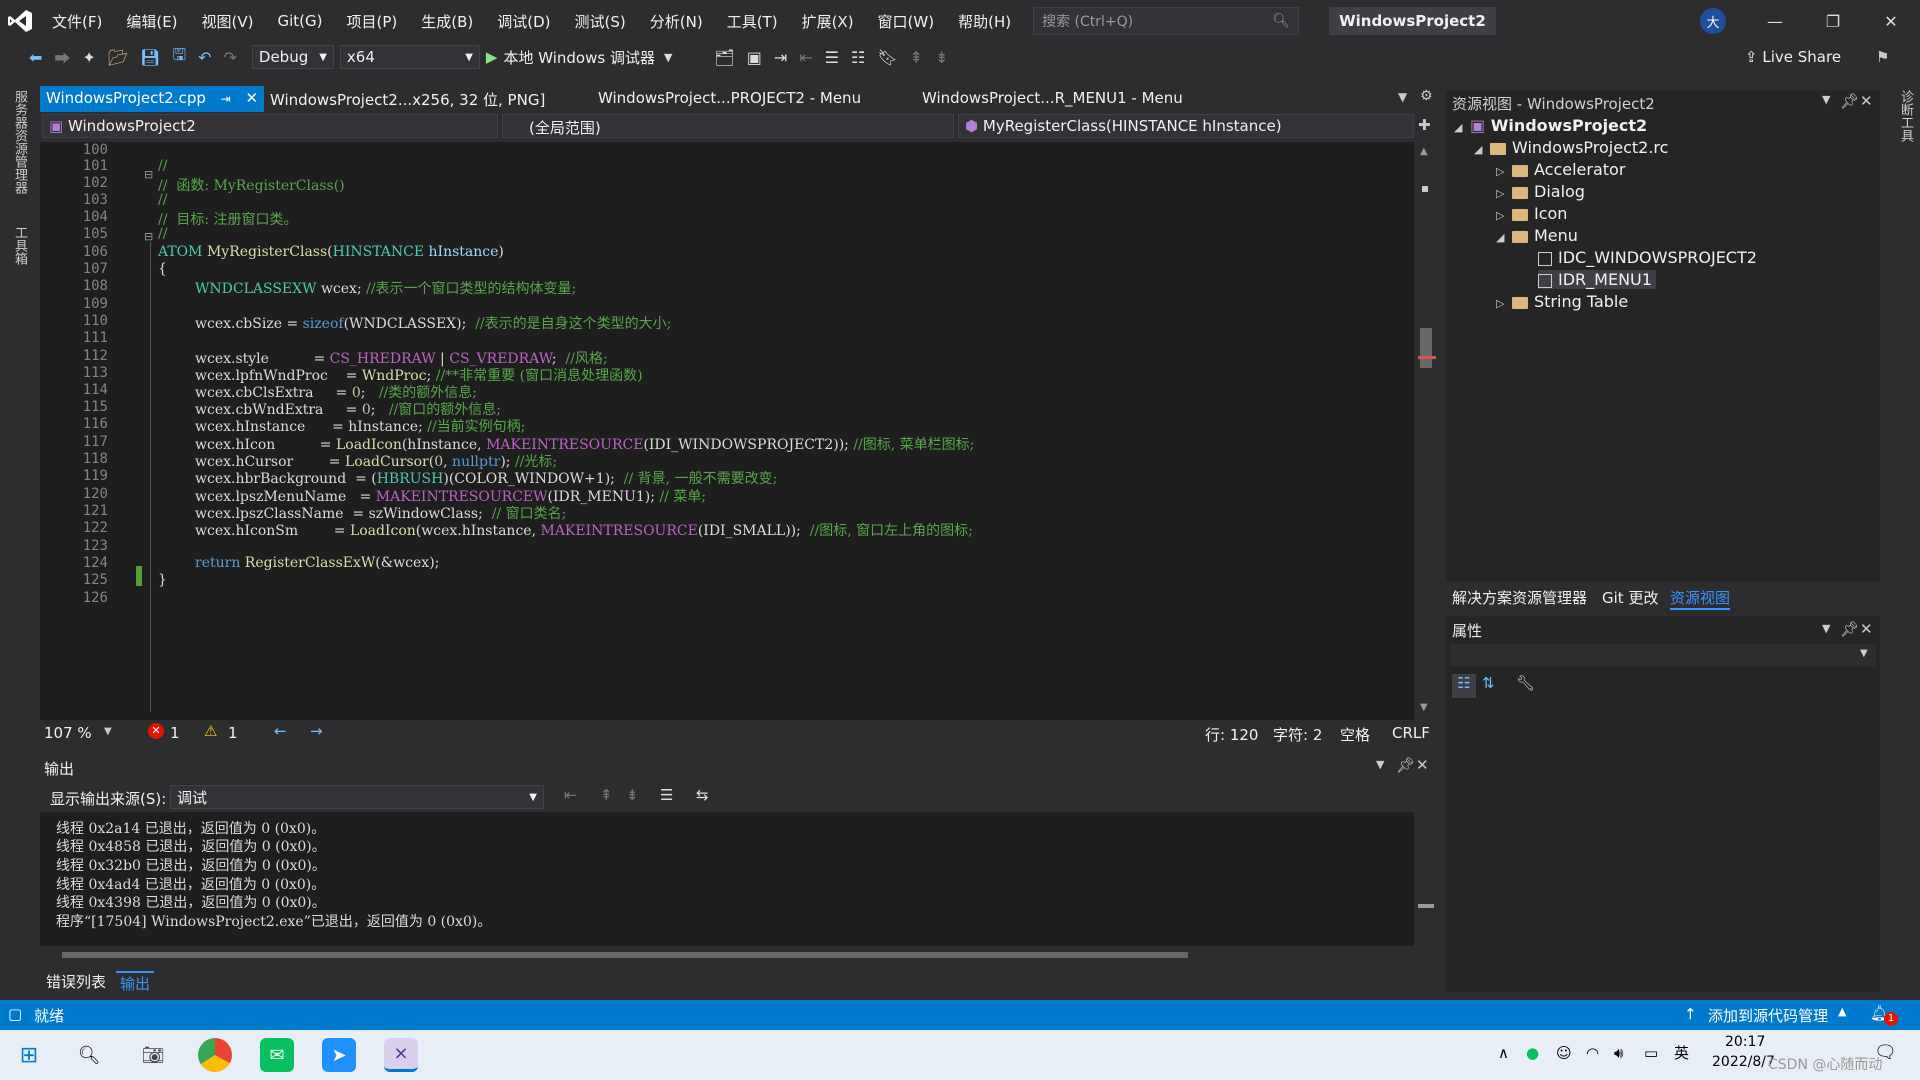 Image resolution: width=1920 pixels, height=1080 pixels. Describe the element at coordinates (832, 57) in the screenshot. I see `comment-icon: ☰` at that location.